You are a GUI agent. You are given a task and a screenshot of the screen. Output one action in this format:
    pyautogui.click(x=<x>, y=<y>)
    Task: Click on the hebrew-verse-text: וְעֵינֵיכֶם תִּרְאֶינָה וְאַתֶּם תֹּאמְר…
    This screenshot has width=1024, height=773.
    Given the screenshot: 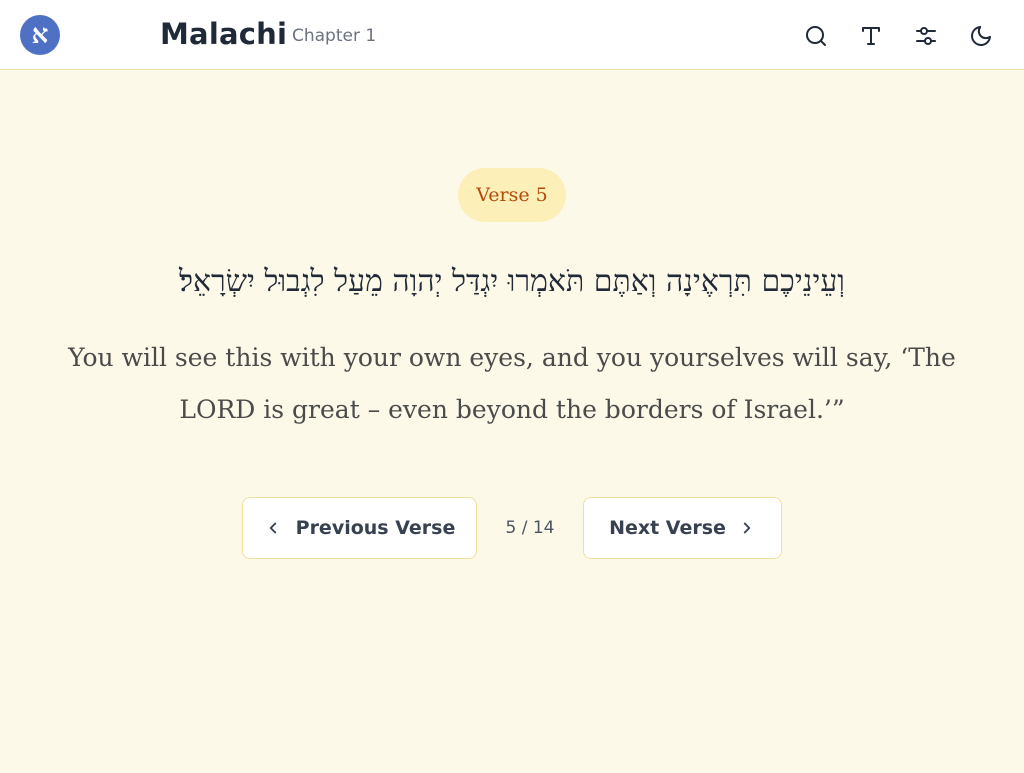 What is the action you would take?
    pyautogui.click(x=512, y=281)
    